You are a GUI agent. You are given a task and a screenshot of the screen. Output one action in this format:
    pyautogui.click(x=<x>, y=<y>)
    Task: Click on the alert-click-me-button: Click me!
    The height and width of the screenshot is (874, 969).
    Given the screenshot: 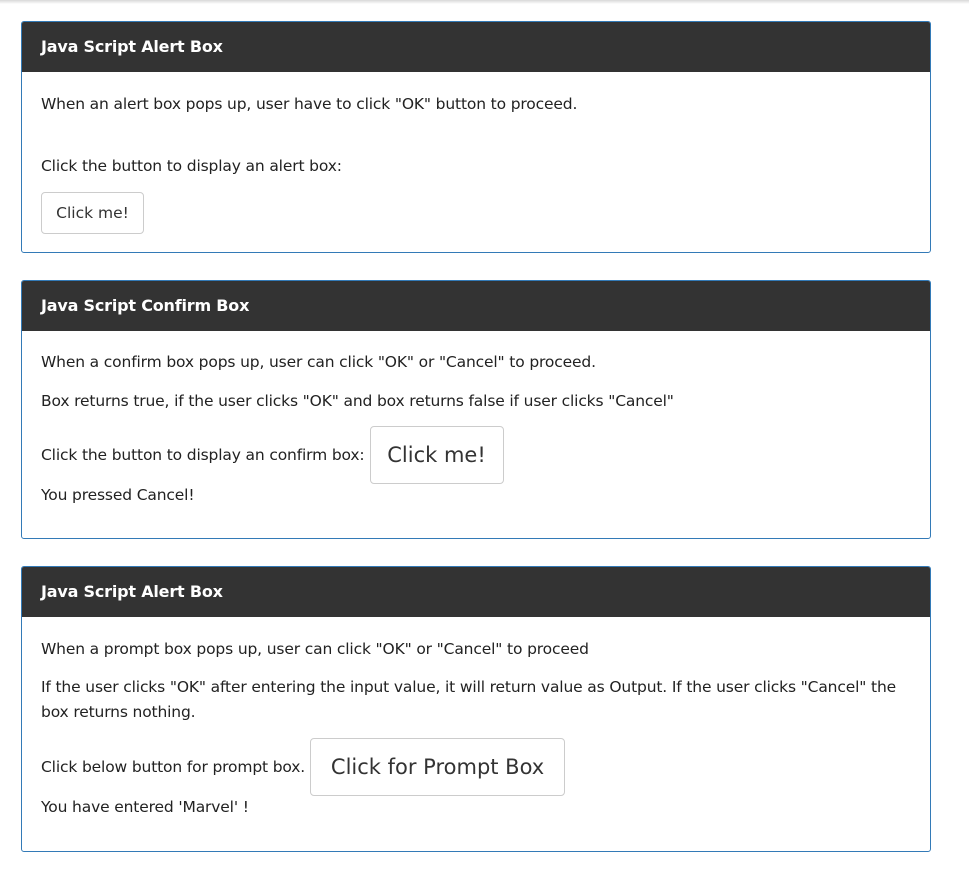 What is the action you would take?
    pyautogui.click(x=92, y=213)
    